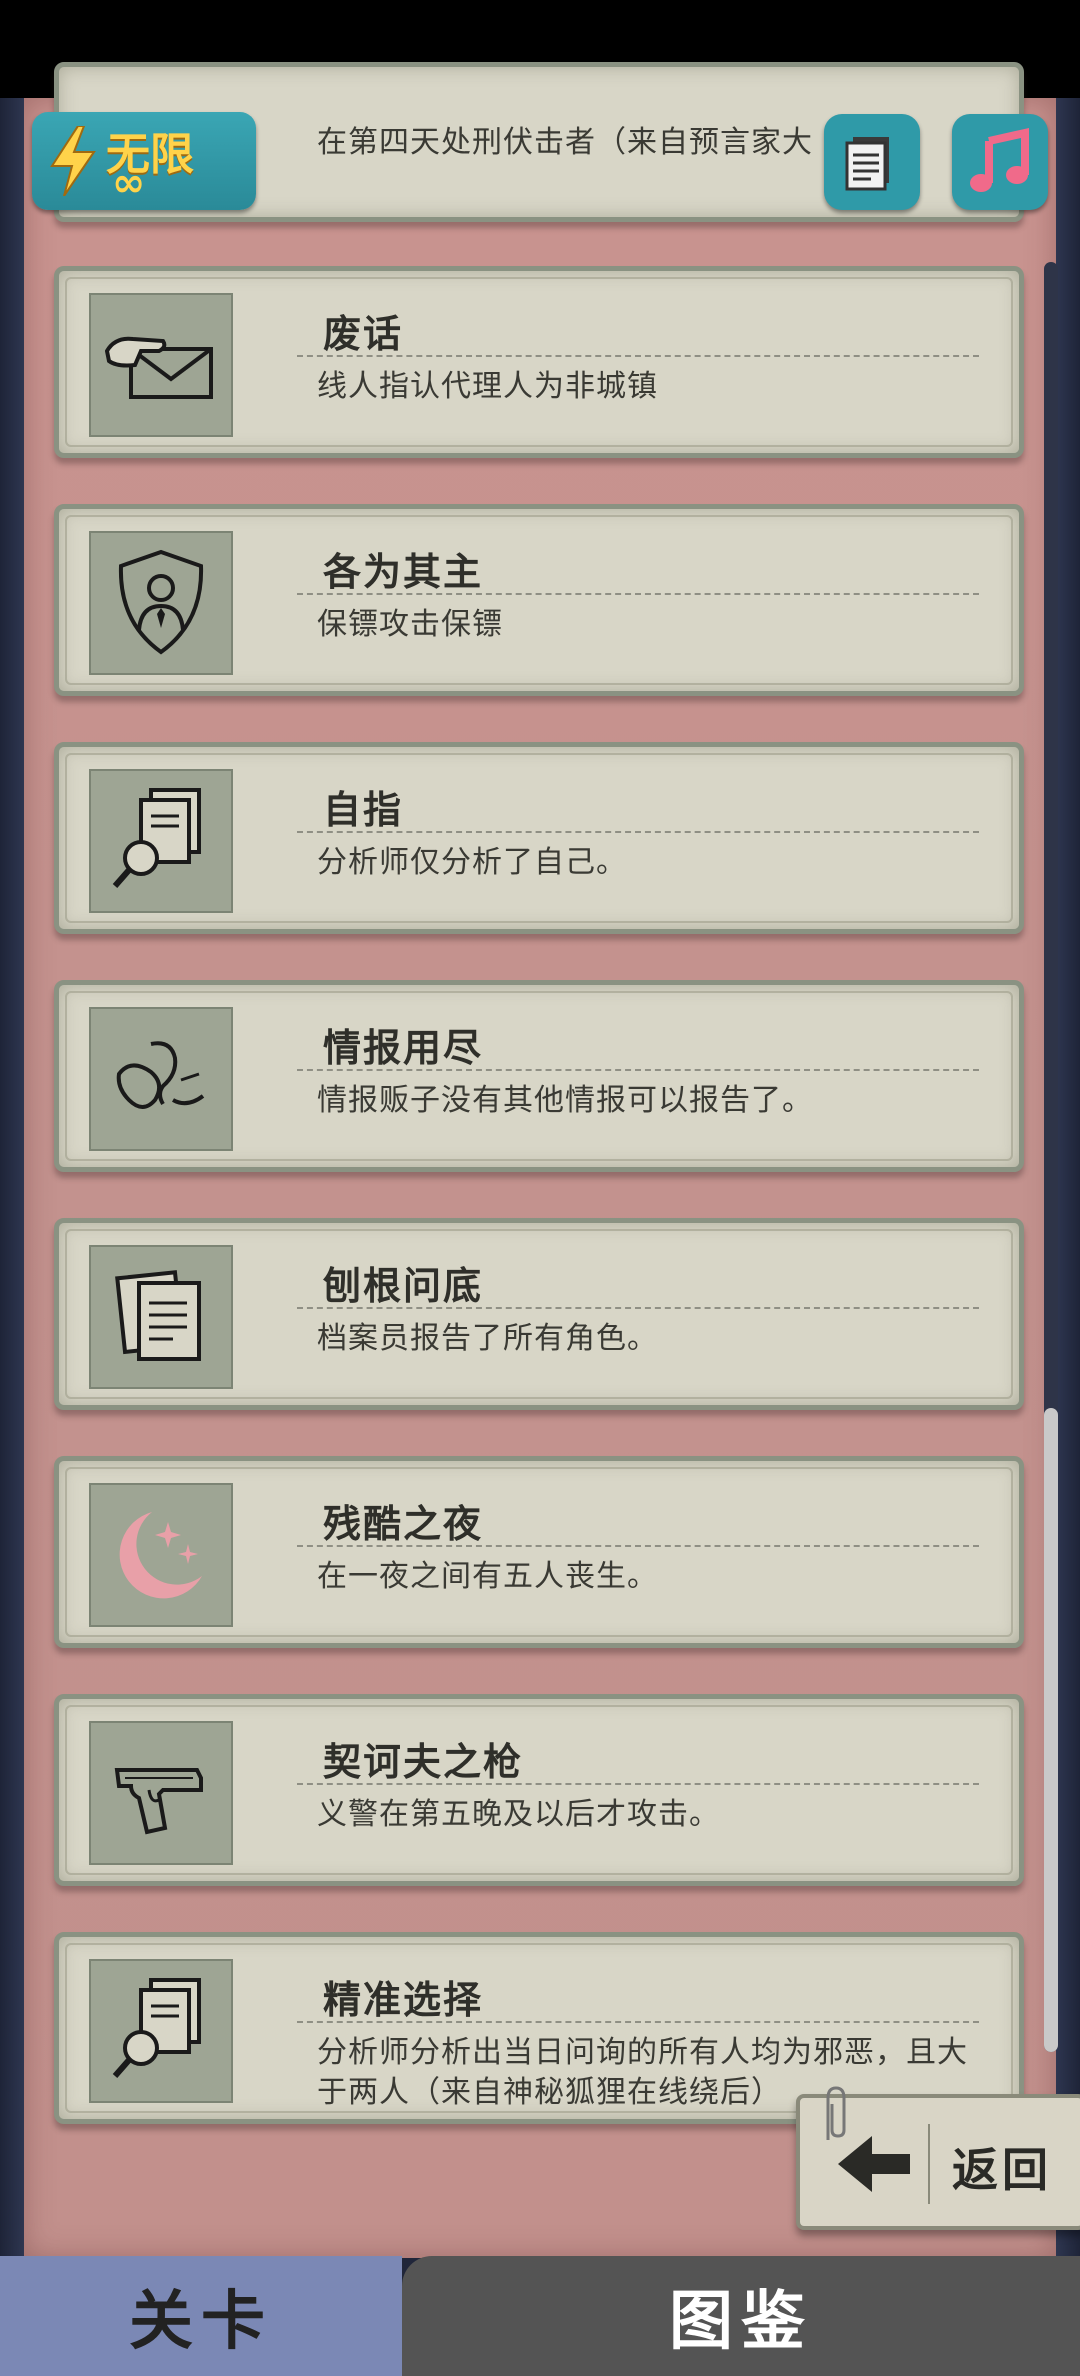  What do you see at coordinates (1051, 1730) in the screenshot?
I see `scrollbar-thumb` at bounding box center [1051, 1730].